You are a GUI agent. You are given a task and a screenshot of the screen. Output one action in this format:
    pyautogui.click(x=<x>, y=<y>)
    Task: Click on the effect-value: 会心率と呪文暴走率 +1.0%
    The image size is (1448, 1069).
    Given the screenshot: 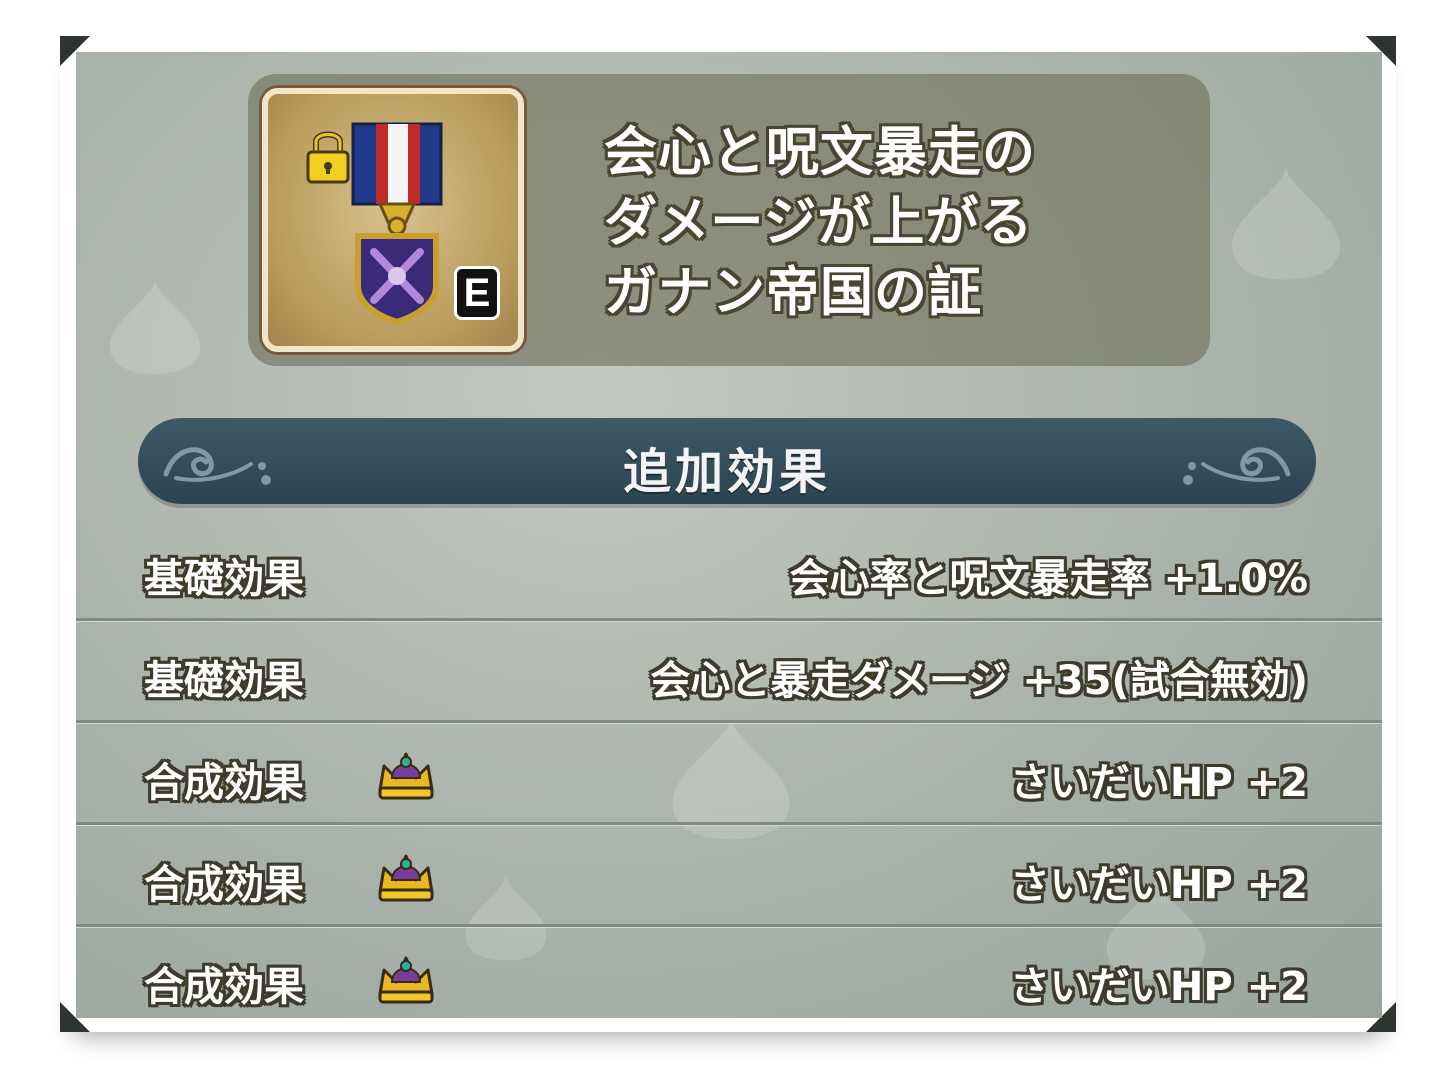 What is the action you would take?
    pyautogui.click(x=1048, y=579)
    